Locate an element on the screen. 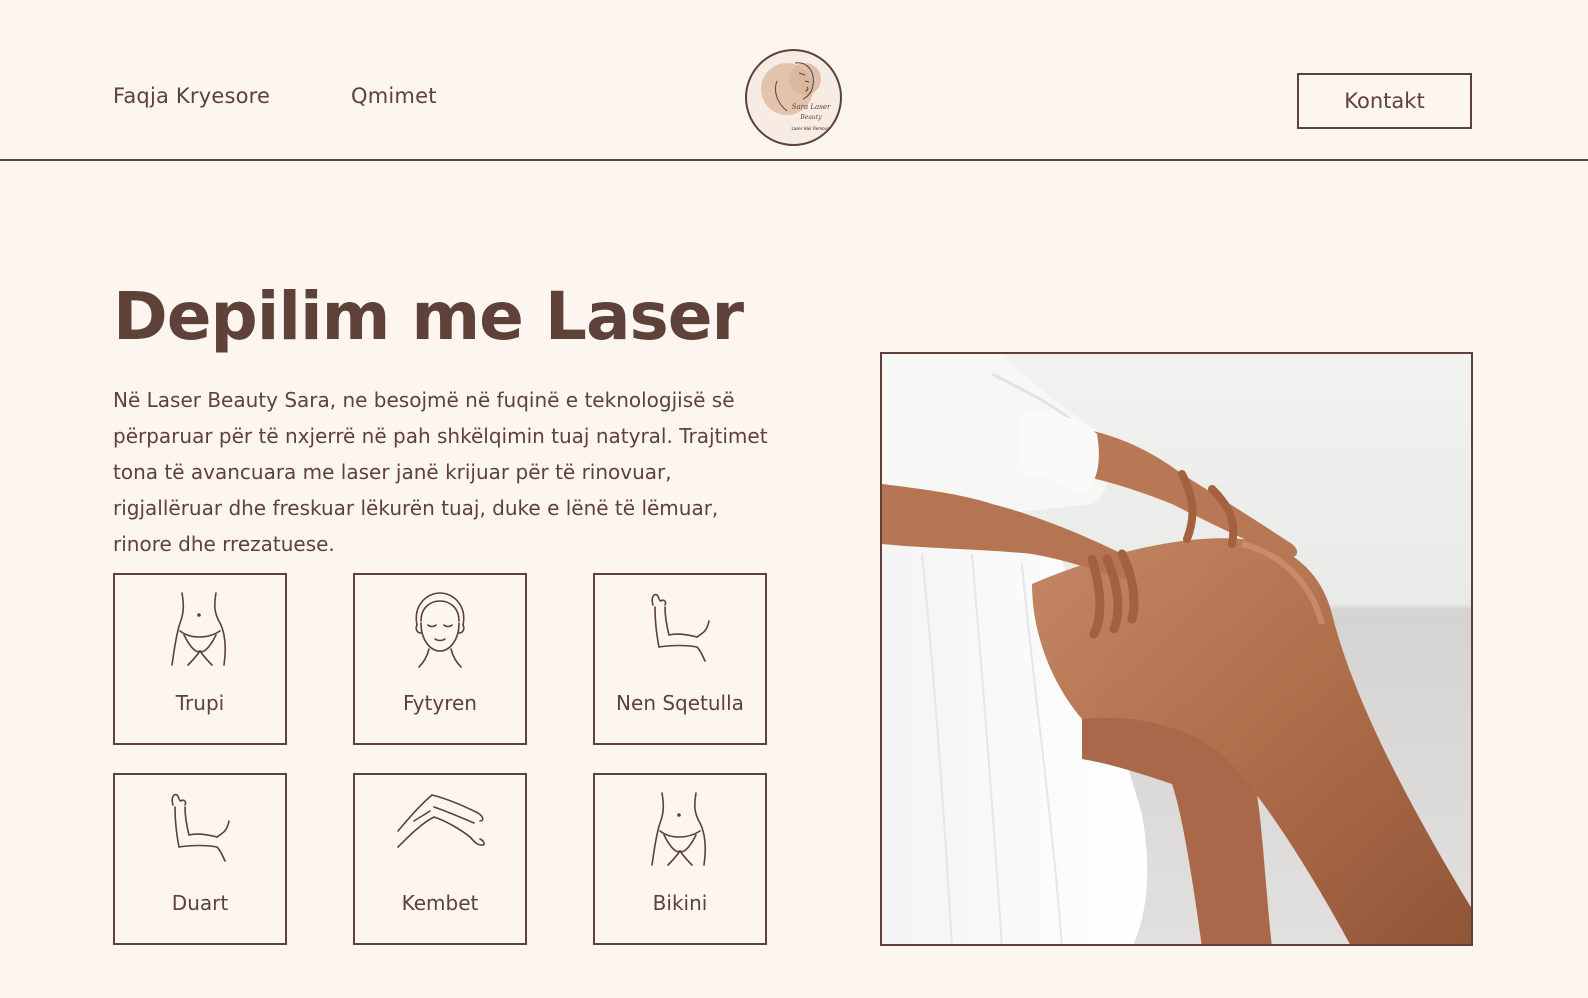 This screenshot has width=1588, height=998. bikini-icon is located at coordinates (678, 829).